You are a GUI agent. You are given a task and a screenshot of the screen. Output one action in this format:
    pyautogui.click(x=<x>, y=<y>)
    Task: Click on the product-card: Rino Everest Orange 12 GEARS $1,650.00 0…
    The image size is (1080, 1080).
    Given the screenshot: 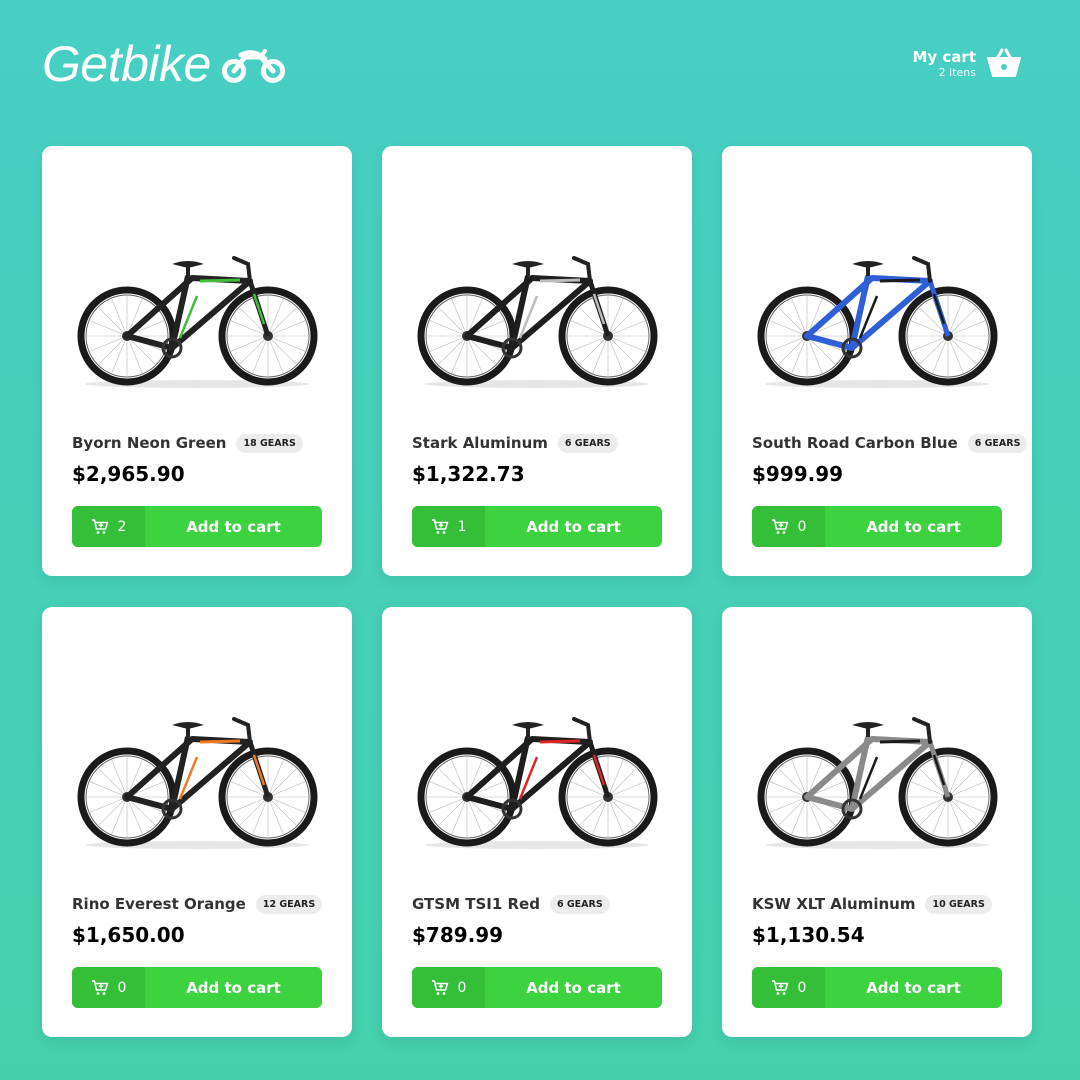 What is the action you would take?
    pyautogui.click(x=197, y=822)
    